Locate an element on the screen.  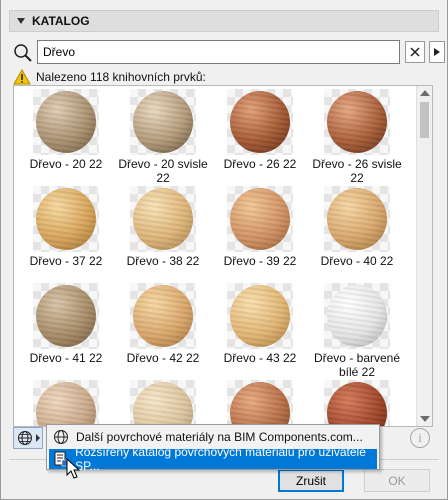
material-label: Dřevo - 40 22 is located at coordinates (357, 261).